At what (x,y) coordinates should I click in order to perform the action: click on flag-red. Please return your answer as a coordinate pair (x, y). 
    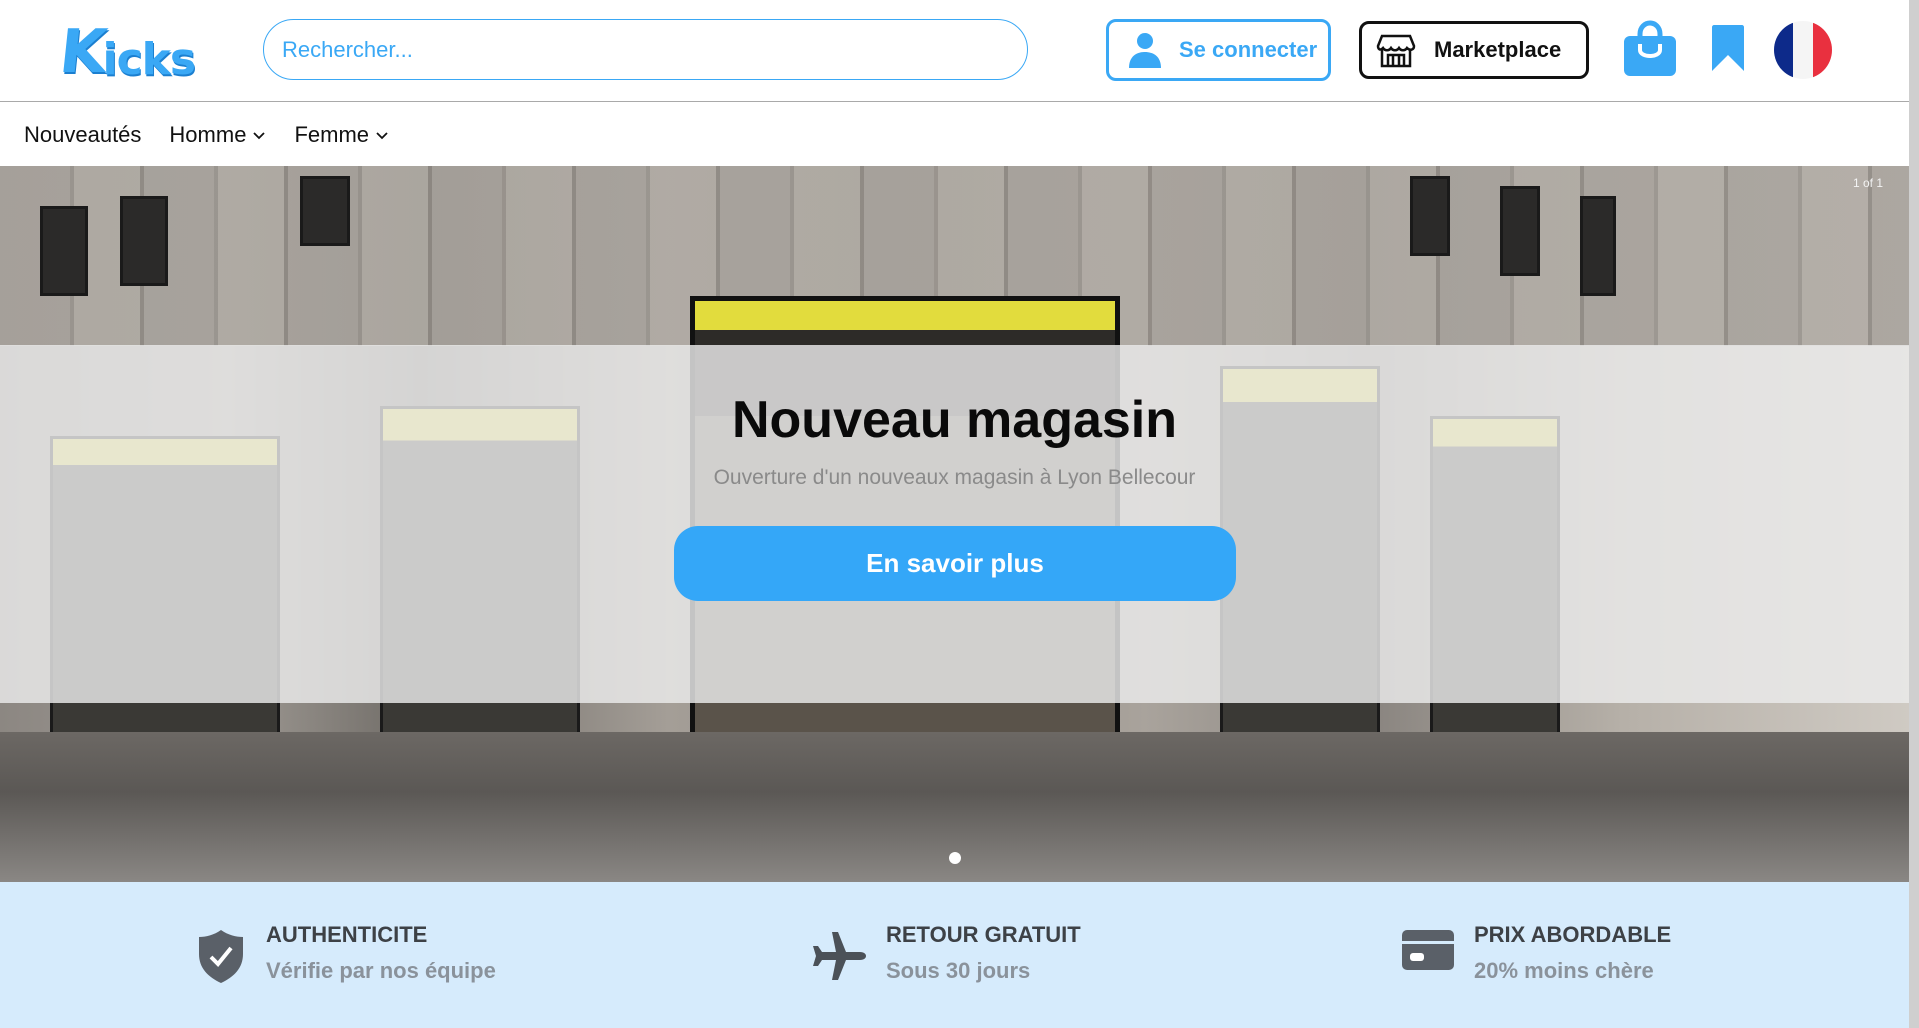
    Looking at the image, I should click on (1822, 50).